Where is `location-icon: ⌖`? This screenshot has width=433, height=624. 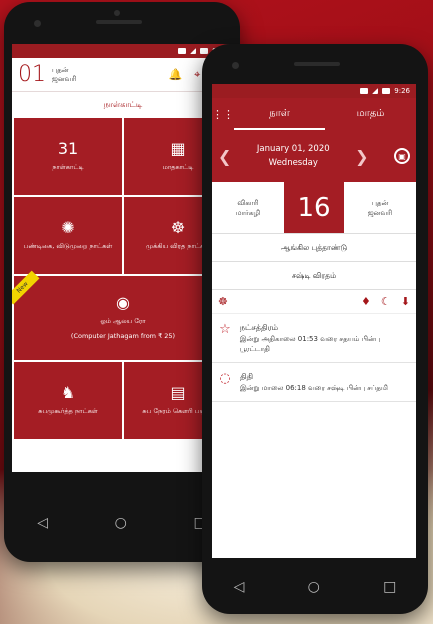
location-icon: ⌖ is located at coordinates (197, 75).